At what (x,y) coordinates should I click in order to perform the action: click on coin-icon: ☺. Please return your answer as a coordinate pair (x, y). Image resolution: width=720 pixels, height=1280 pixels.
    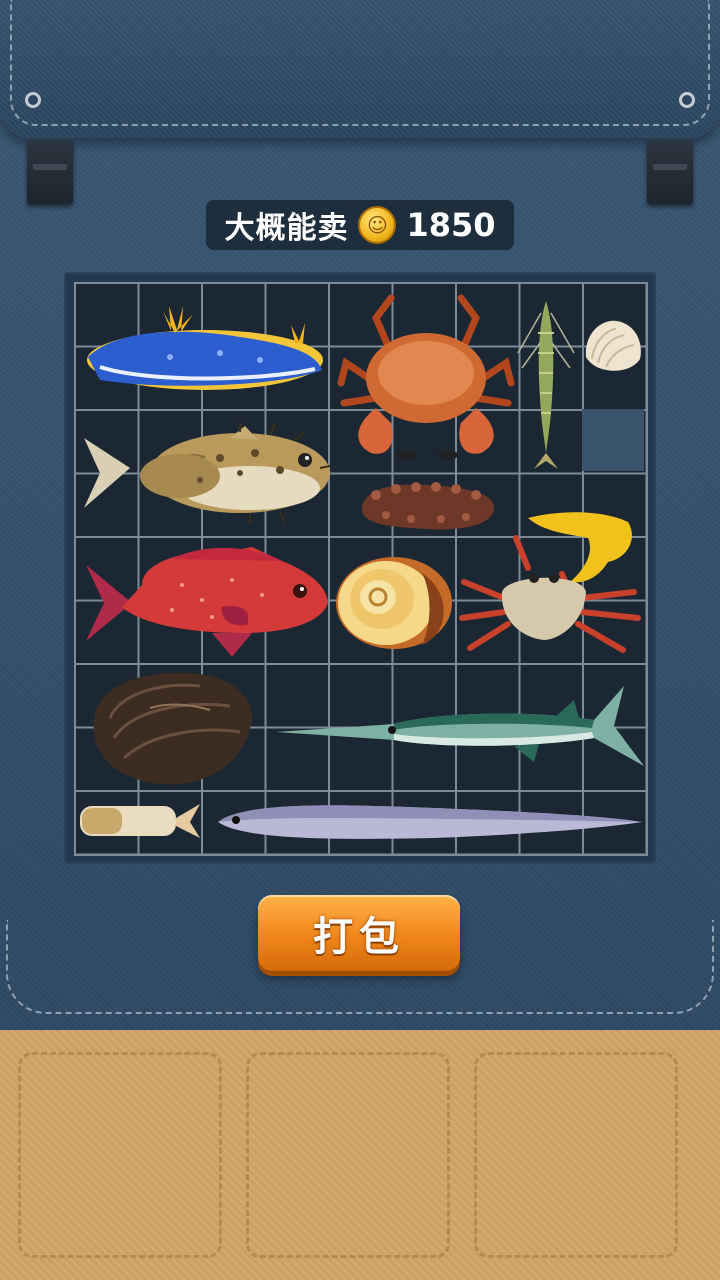
    Looking at the image, I should click on (377, 225).